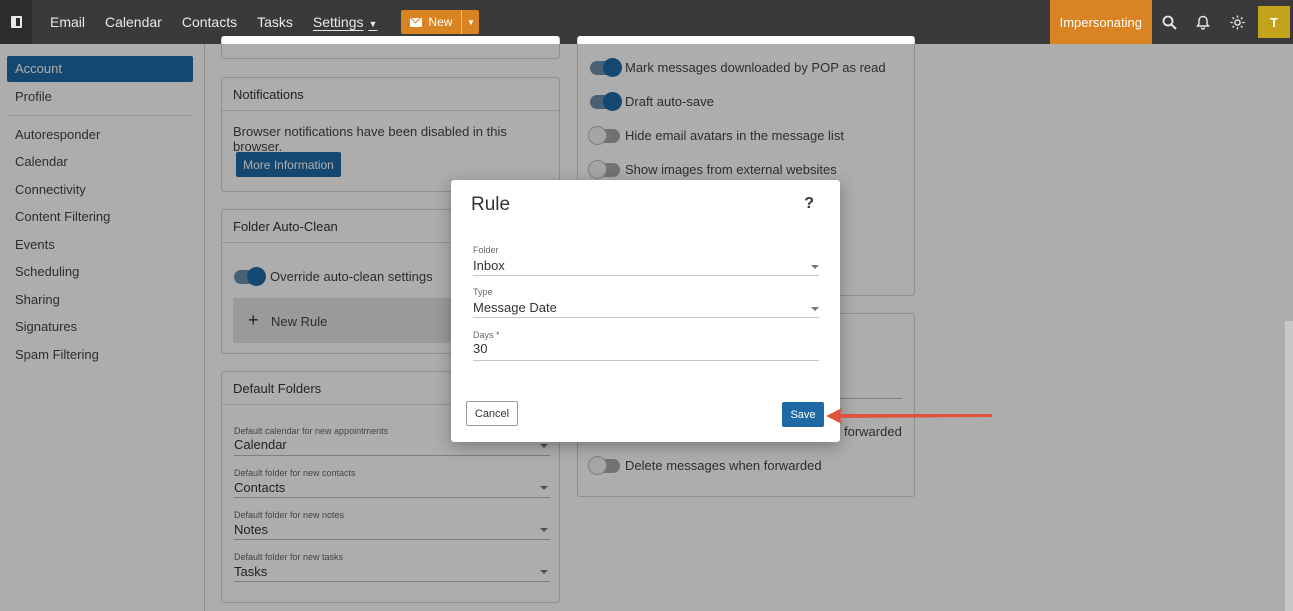 The height and width of the screenshot is (611, 1293). I want to click on folder-underline, so click(646, 275).